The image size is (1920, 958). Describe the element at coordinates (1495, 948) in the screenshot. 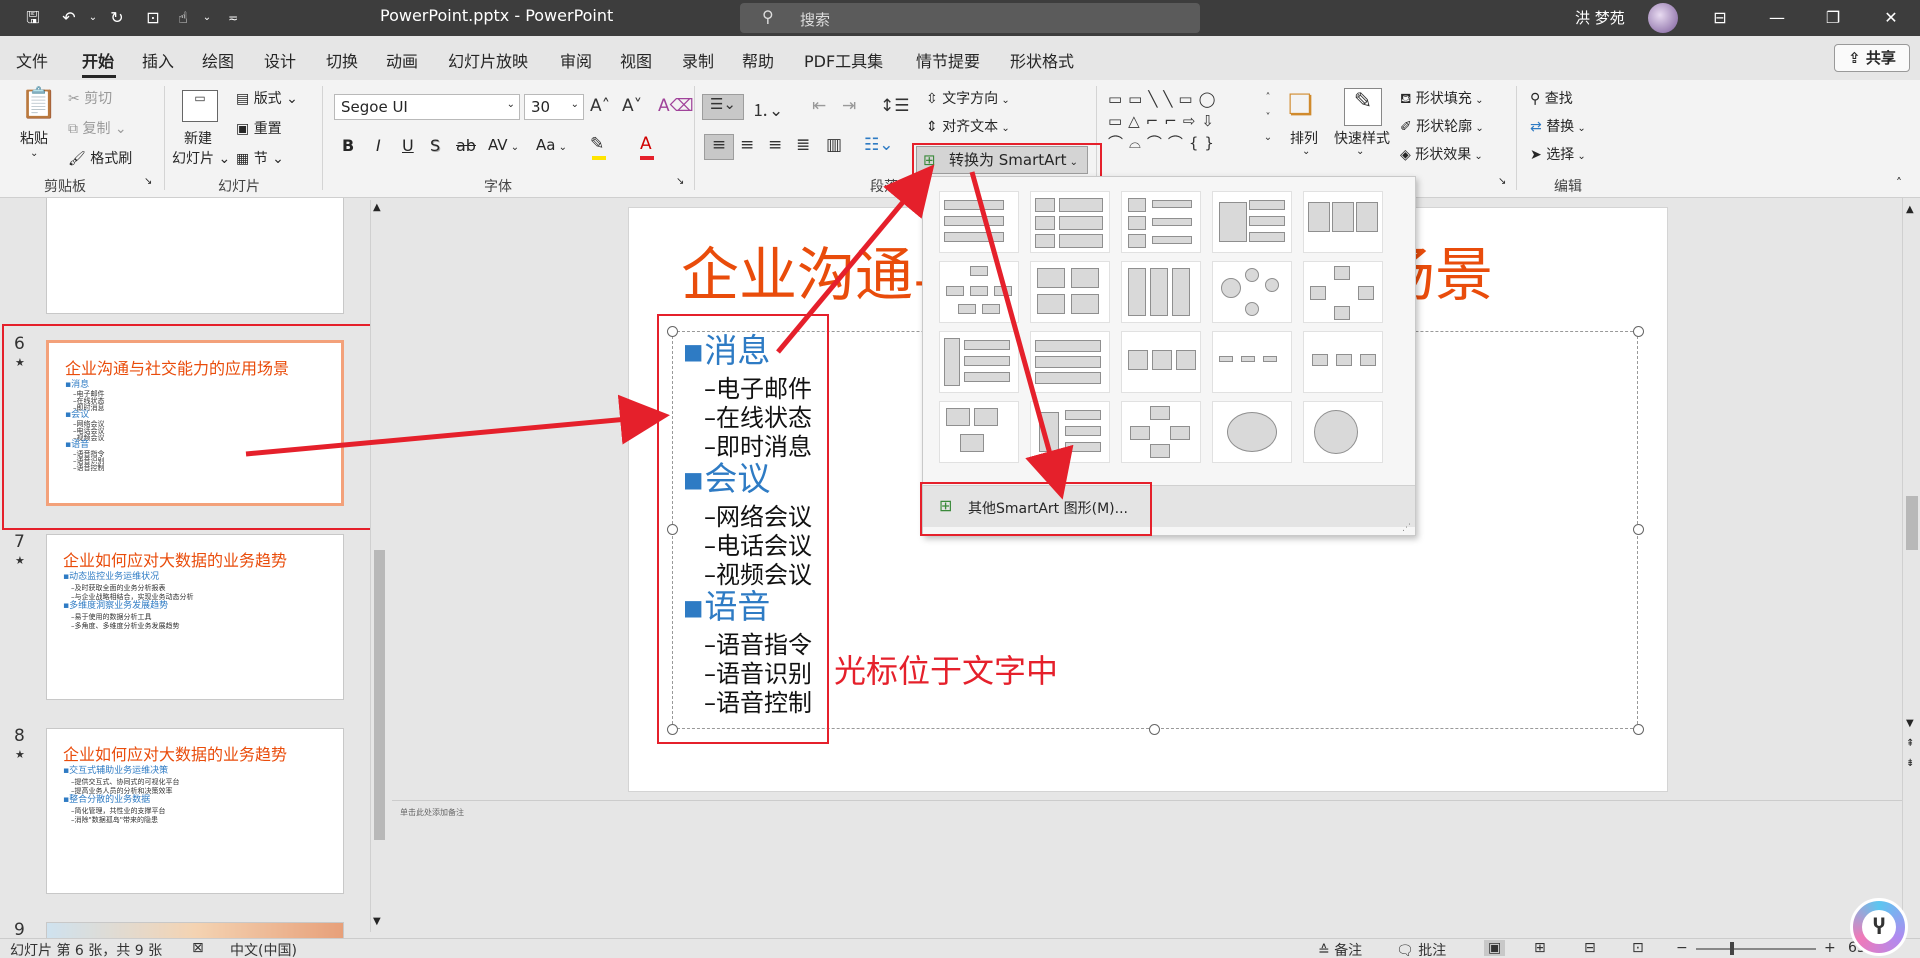

I see `normal-view-icon: ▣` at that location.